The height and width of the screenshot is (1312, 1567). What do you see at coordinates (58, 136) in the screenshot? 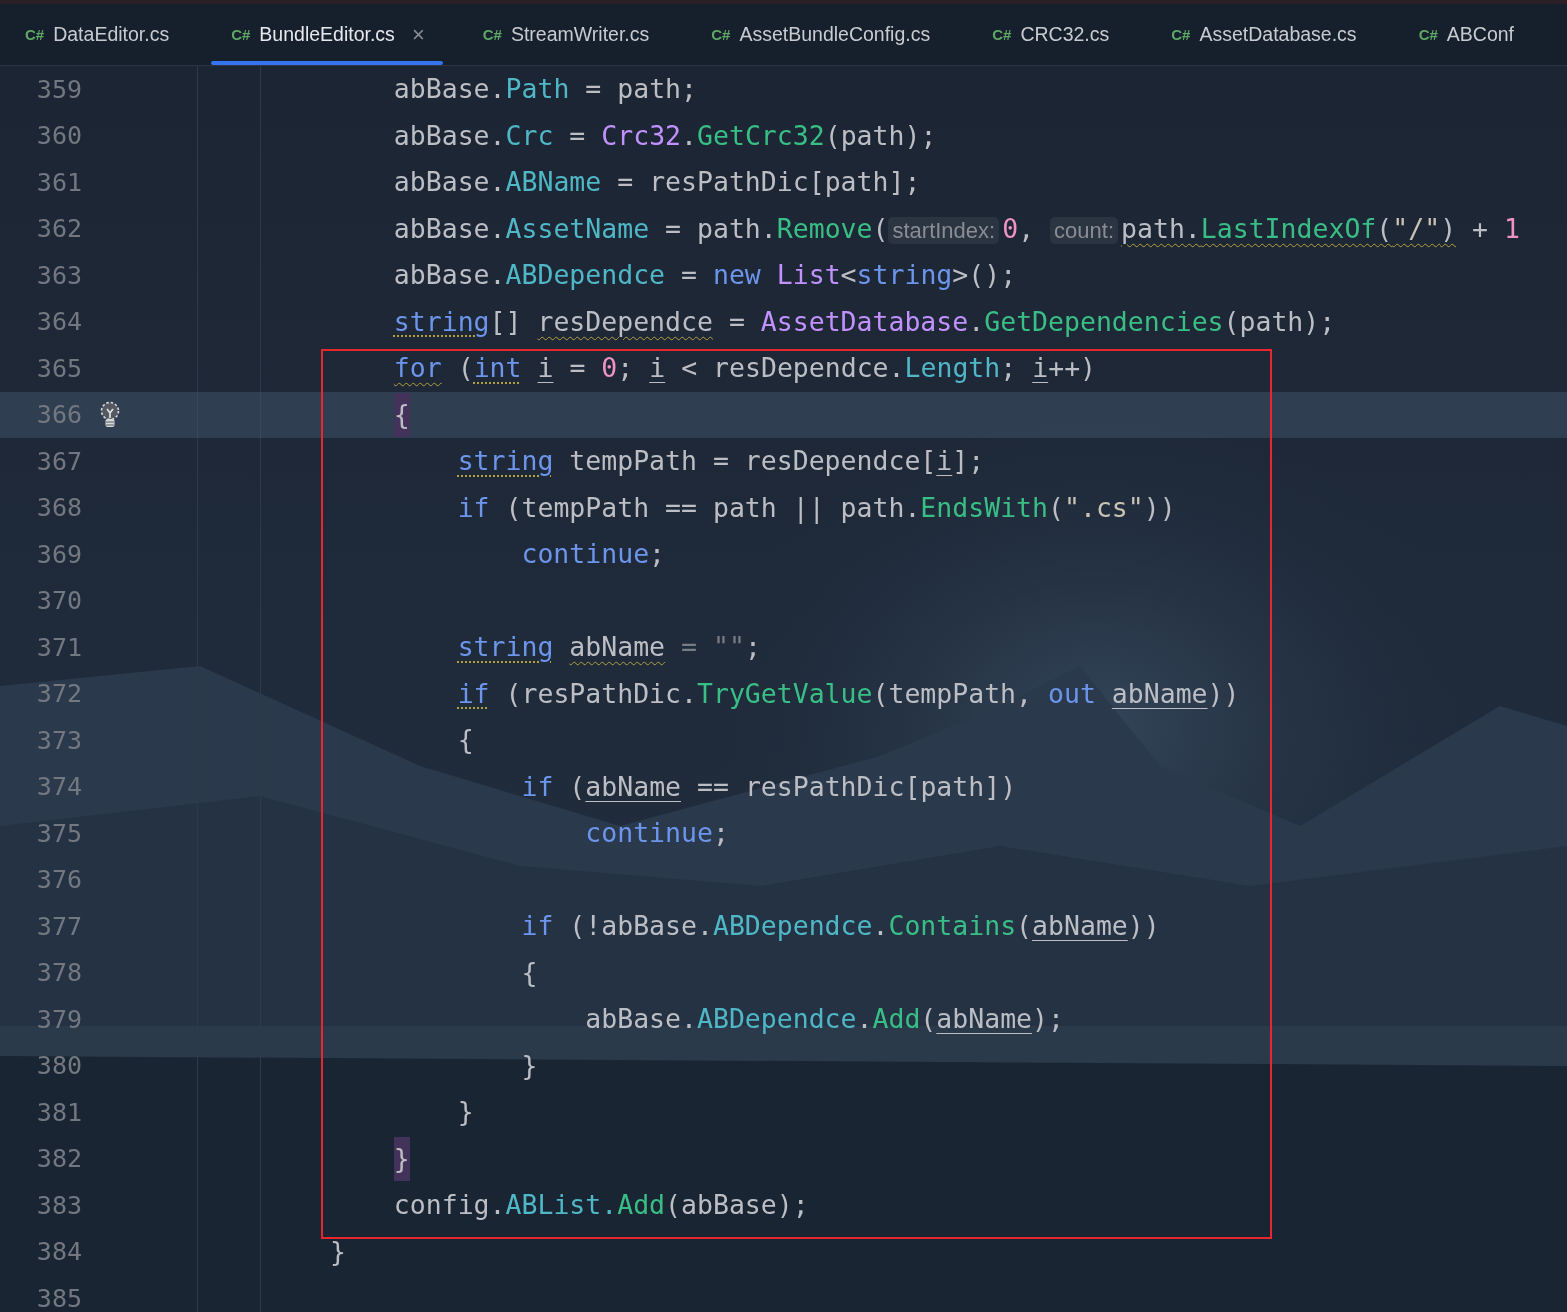
I see `line-number: 360` at bounding box center [58, 136].